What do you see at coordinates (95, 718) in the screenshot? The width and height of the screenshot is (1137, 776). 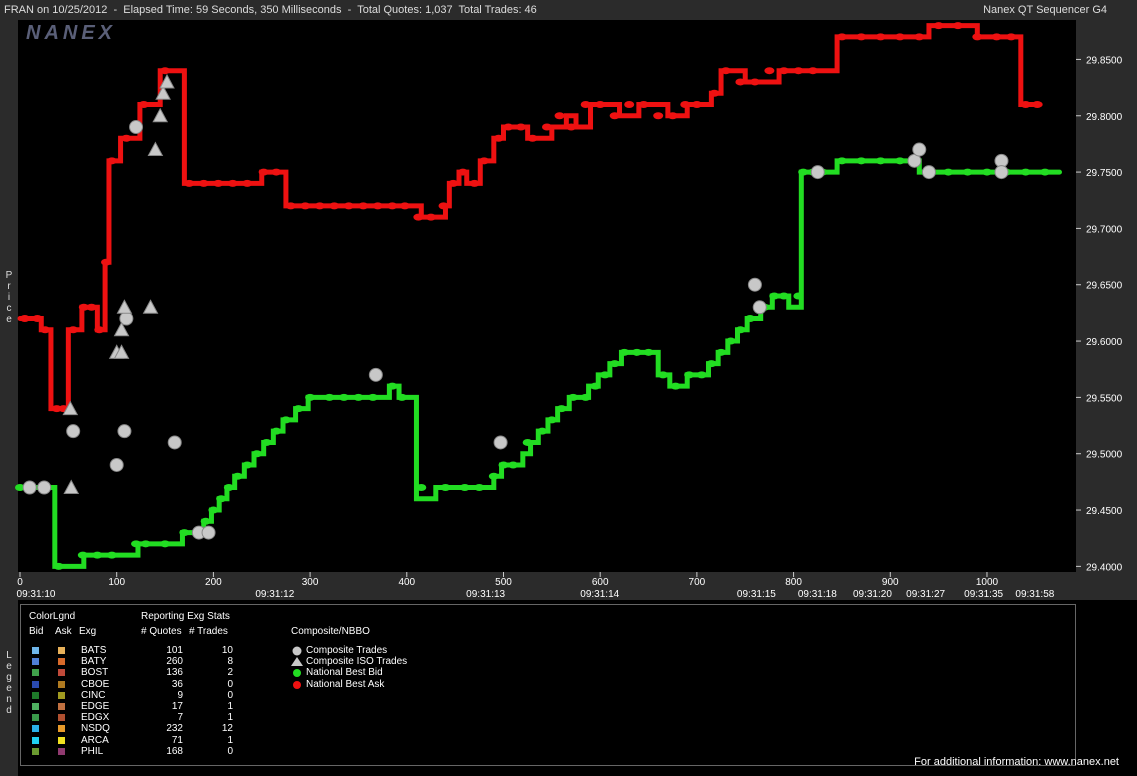 I see `exchange-name: EDGX` at bounding box center [95, 718].